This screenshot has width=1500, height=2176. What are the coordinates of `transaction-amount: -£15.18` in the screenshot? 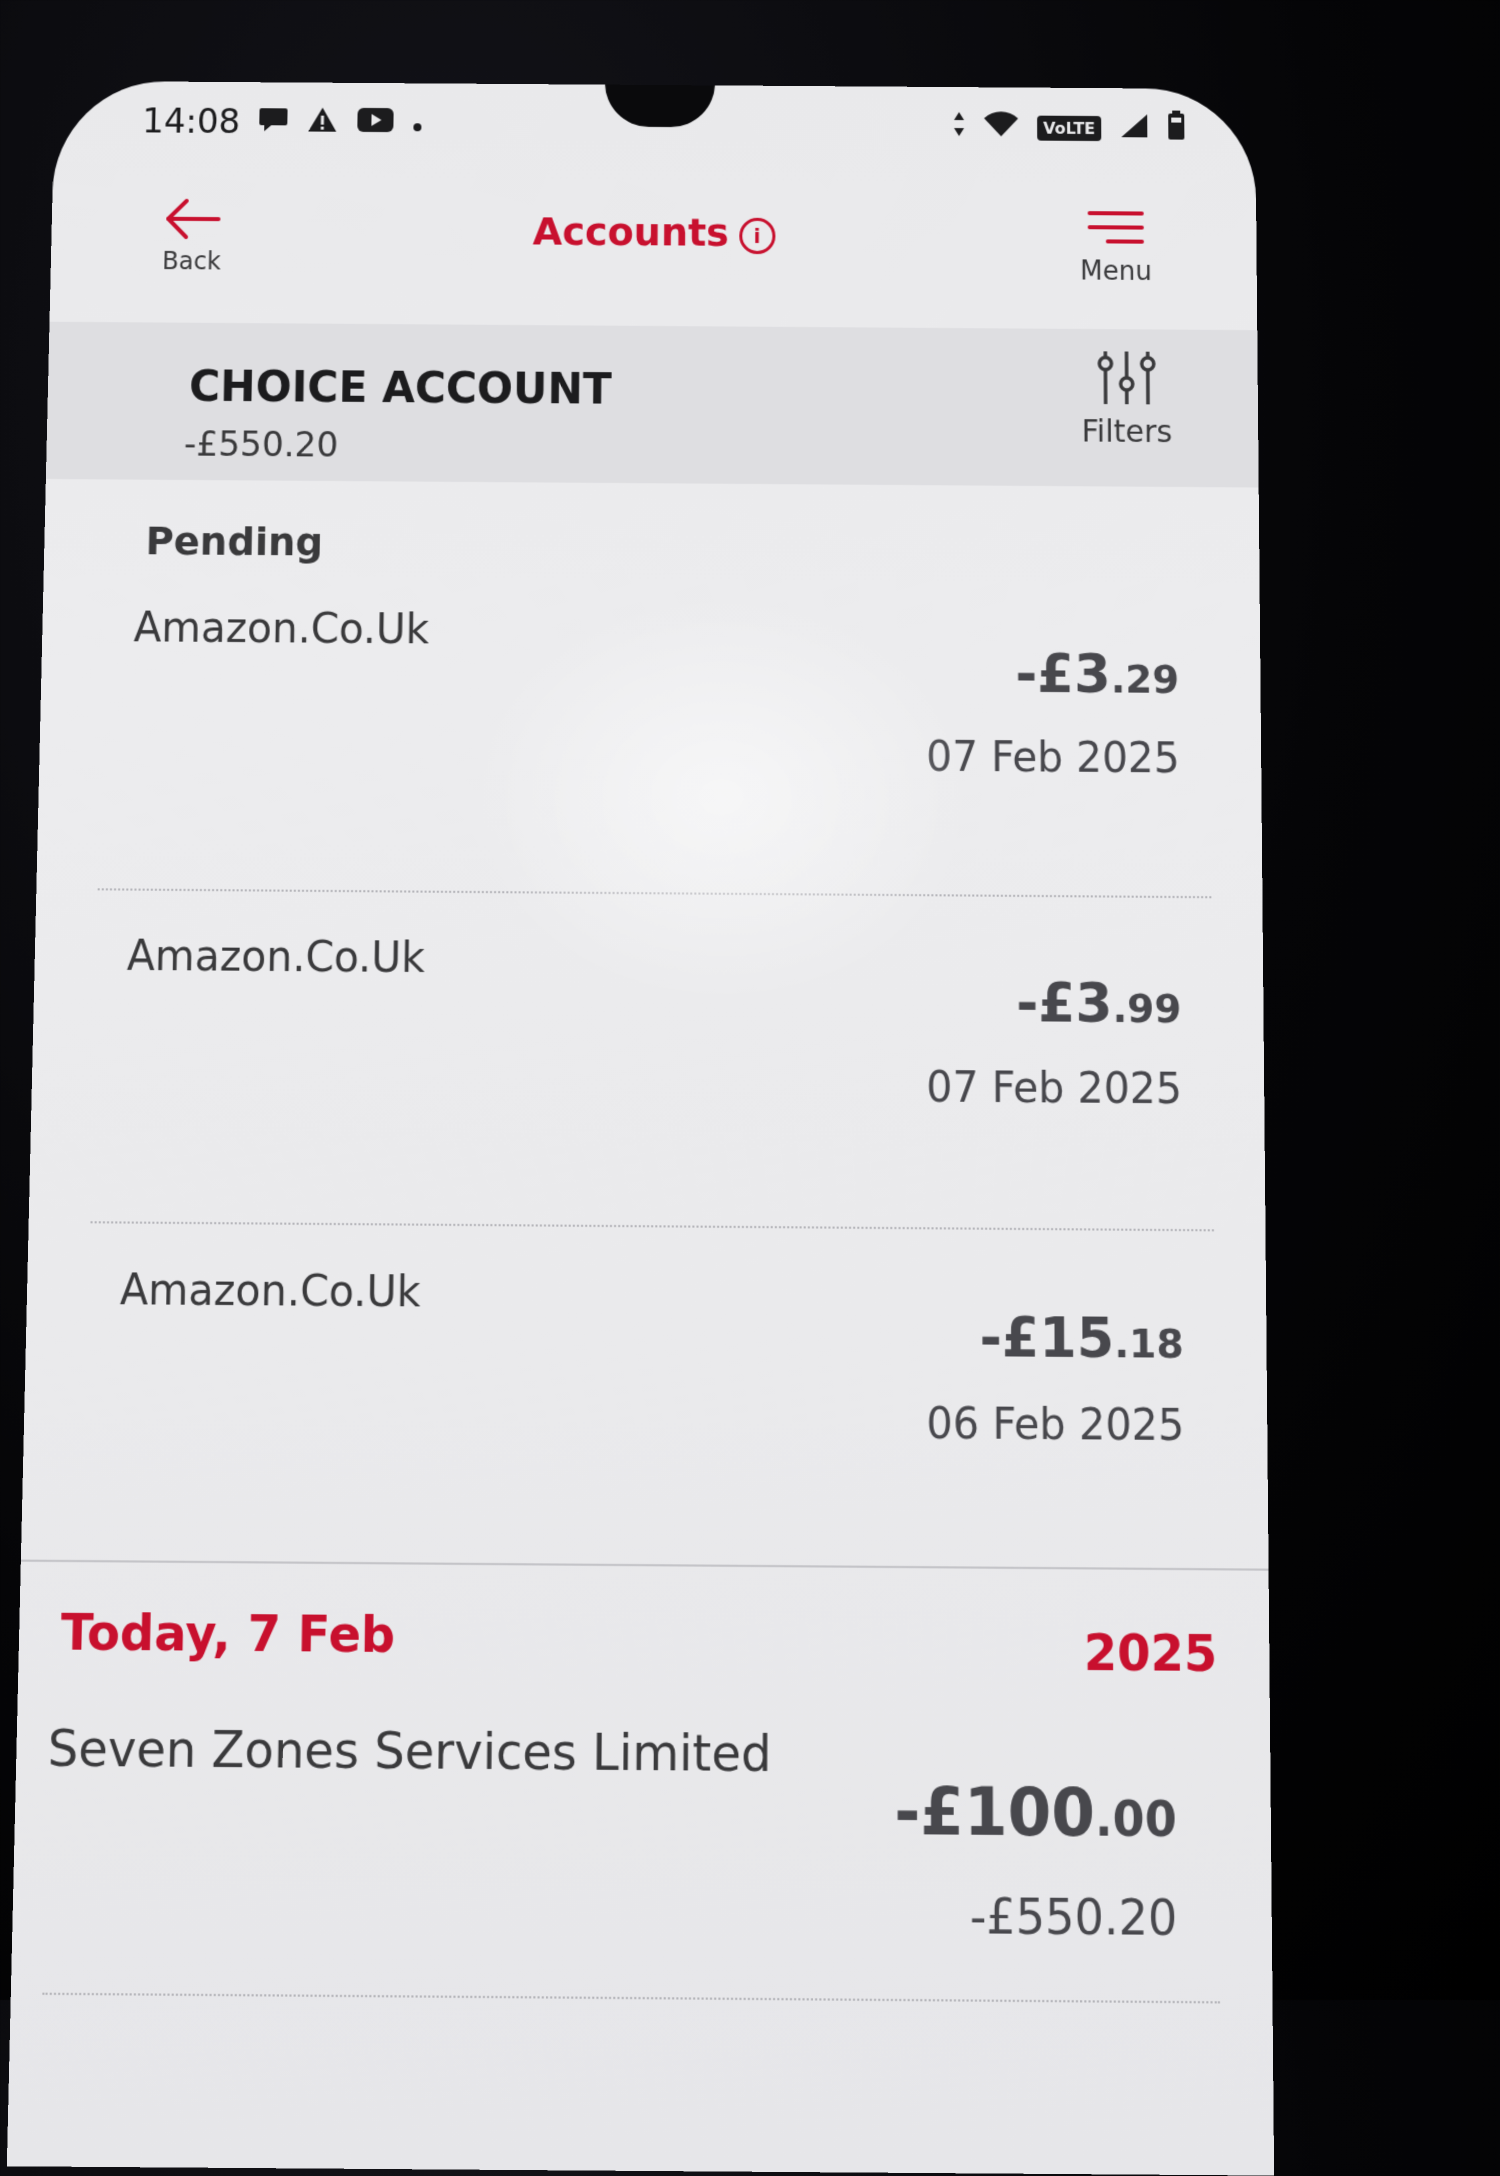 It's located at (1082, 1338).